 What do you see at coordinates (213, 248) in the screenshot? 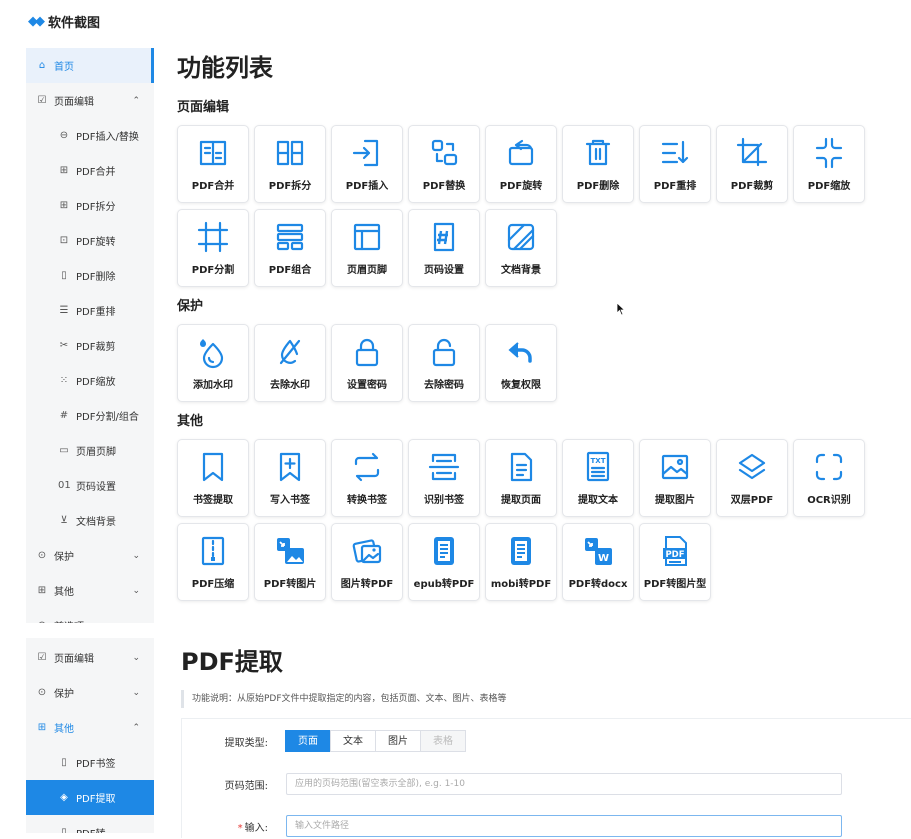
I see `function-tile: PDF分割` at bounding box center [213, 248].